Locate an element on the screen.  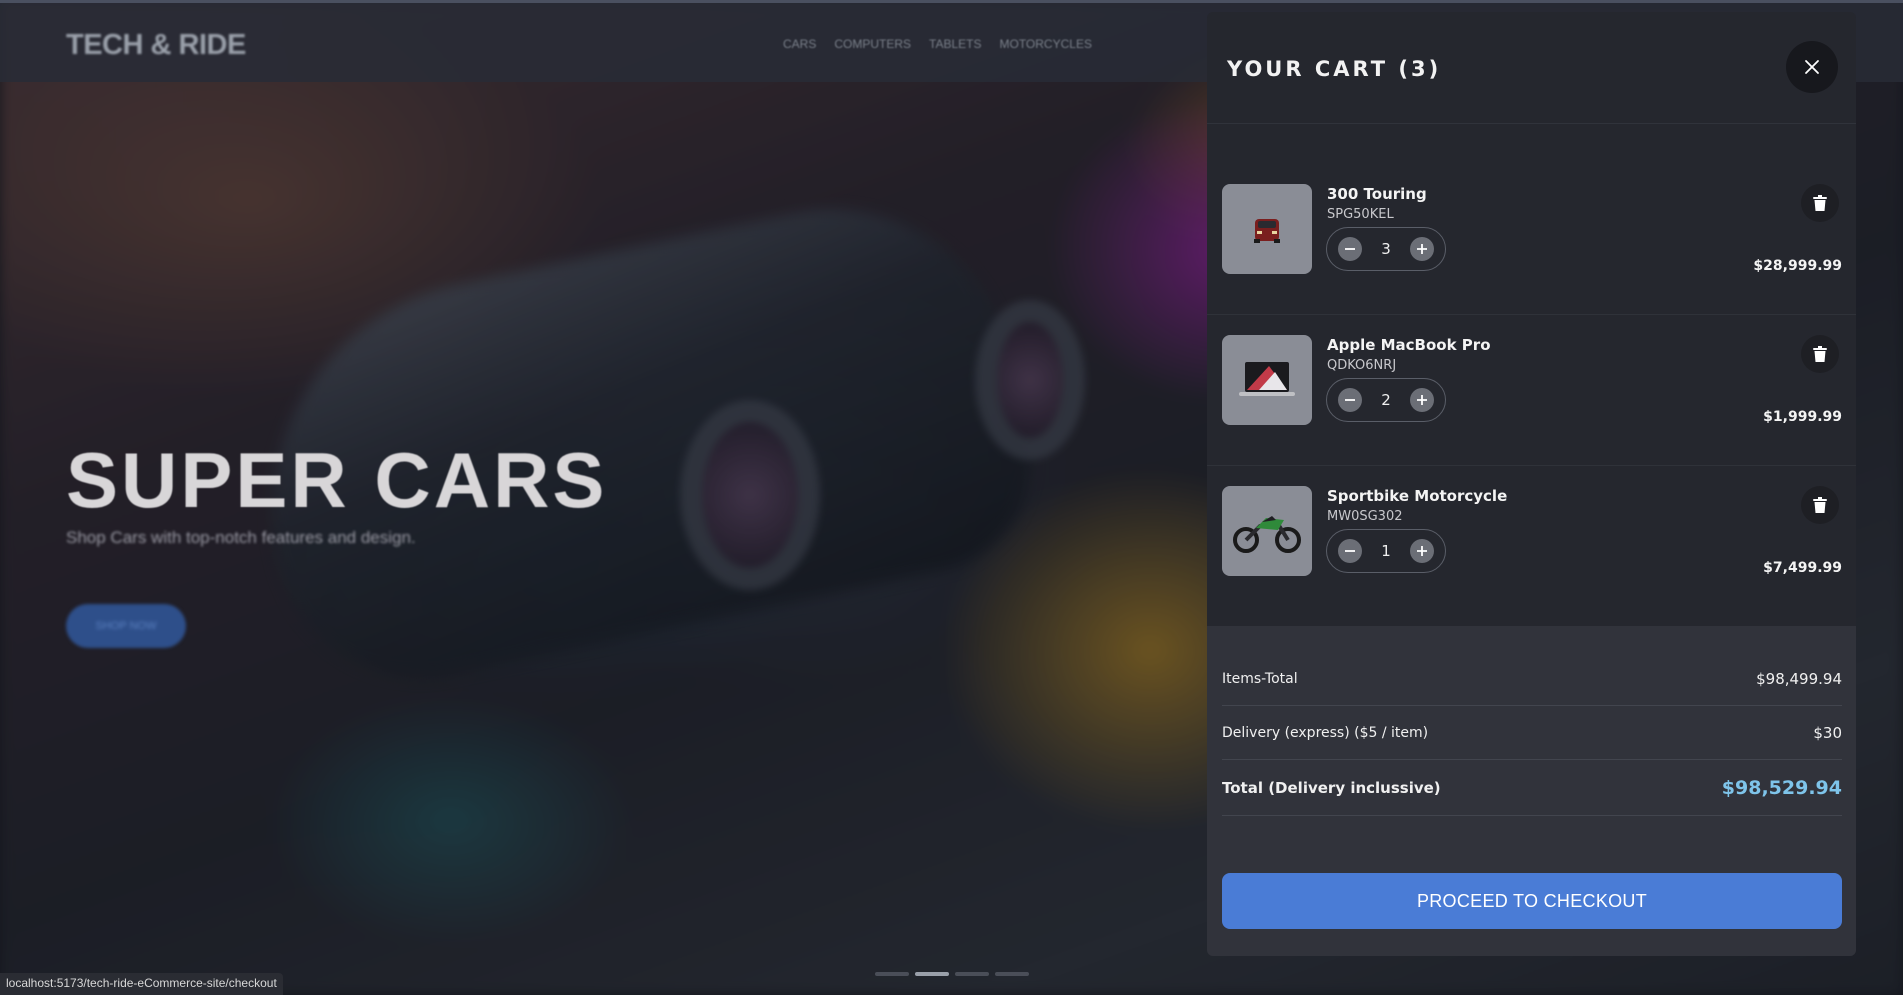
item-name: 300 Touring is located at coordinates (1377, 194).